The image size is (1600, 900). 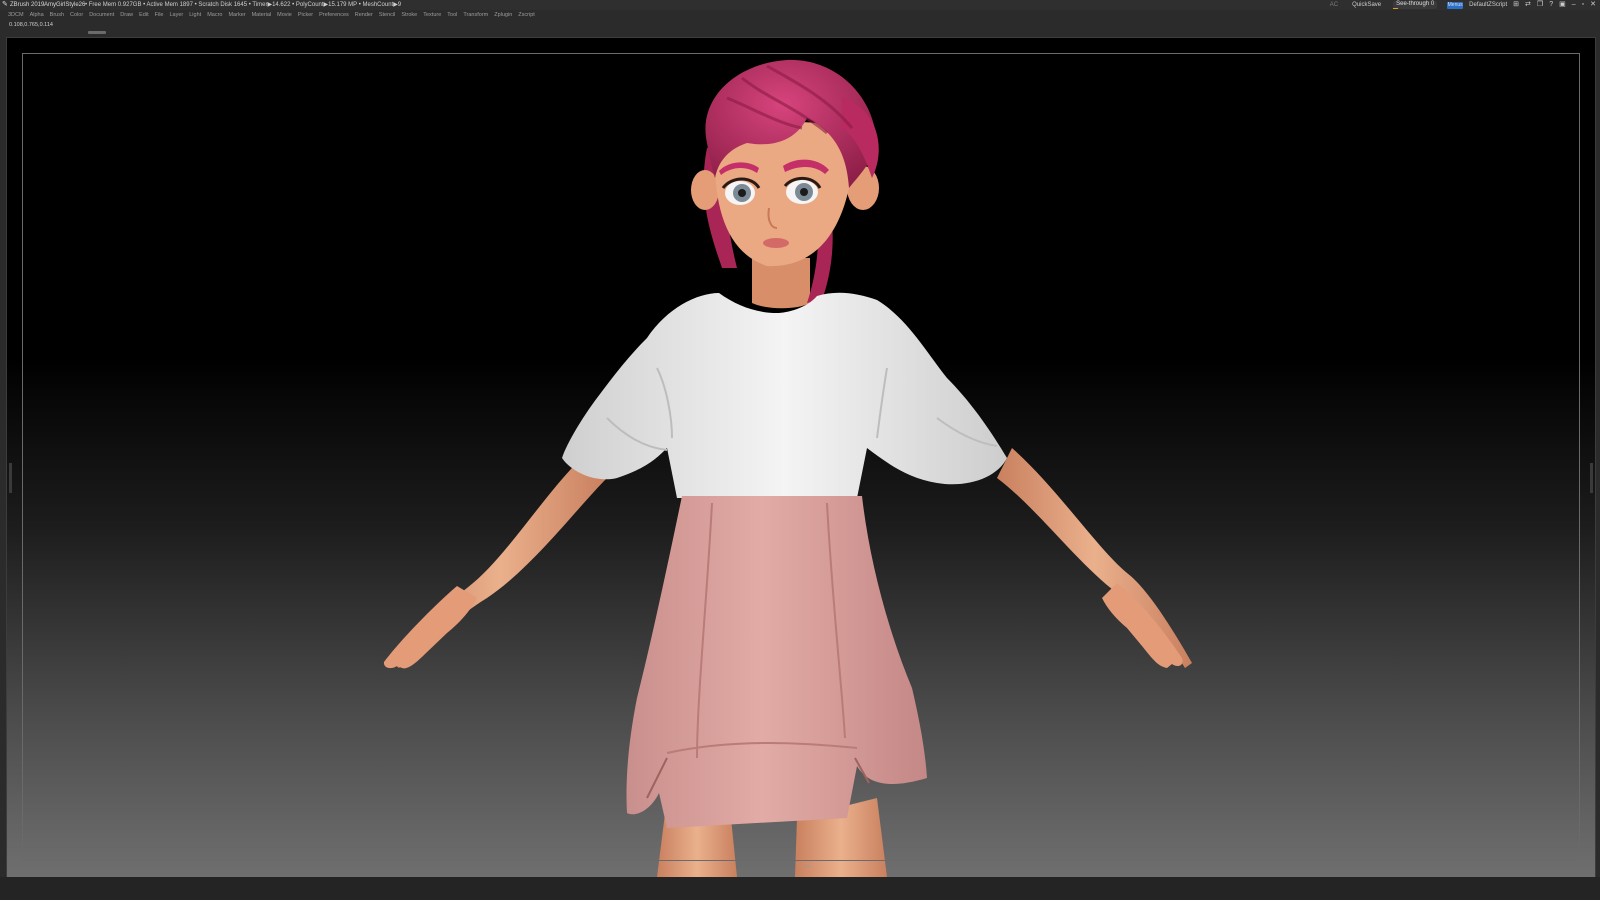 I want to click on menu-item-zplugin: Zplugin, so click(x=503, y=15).